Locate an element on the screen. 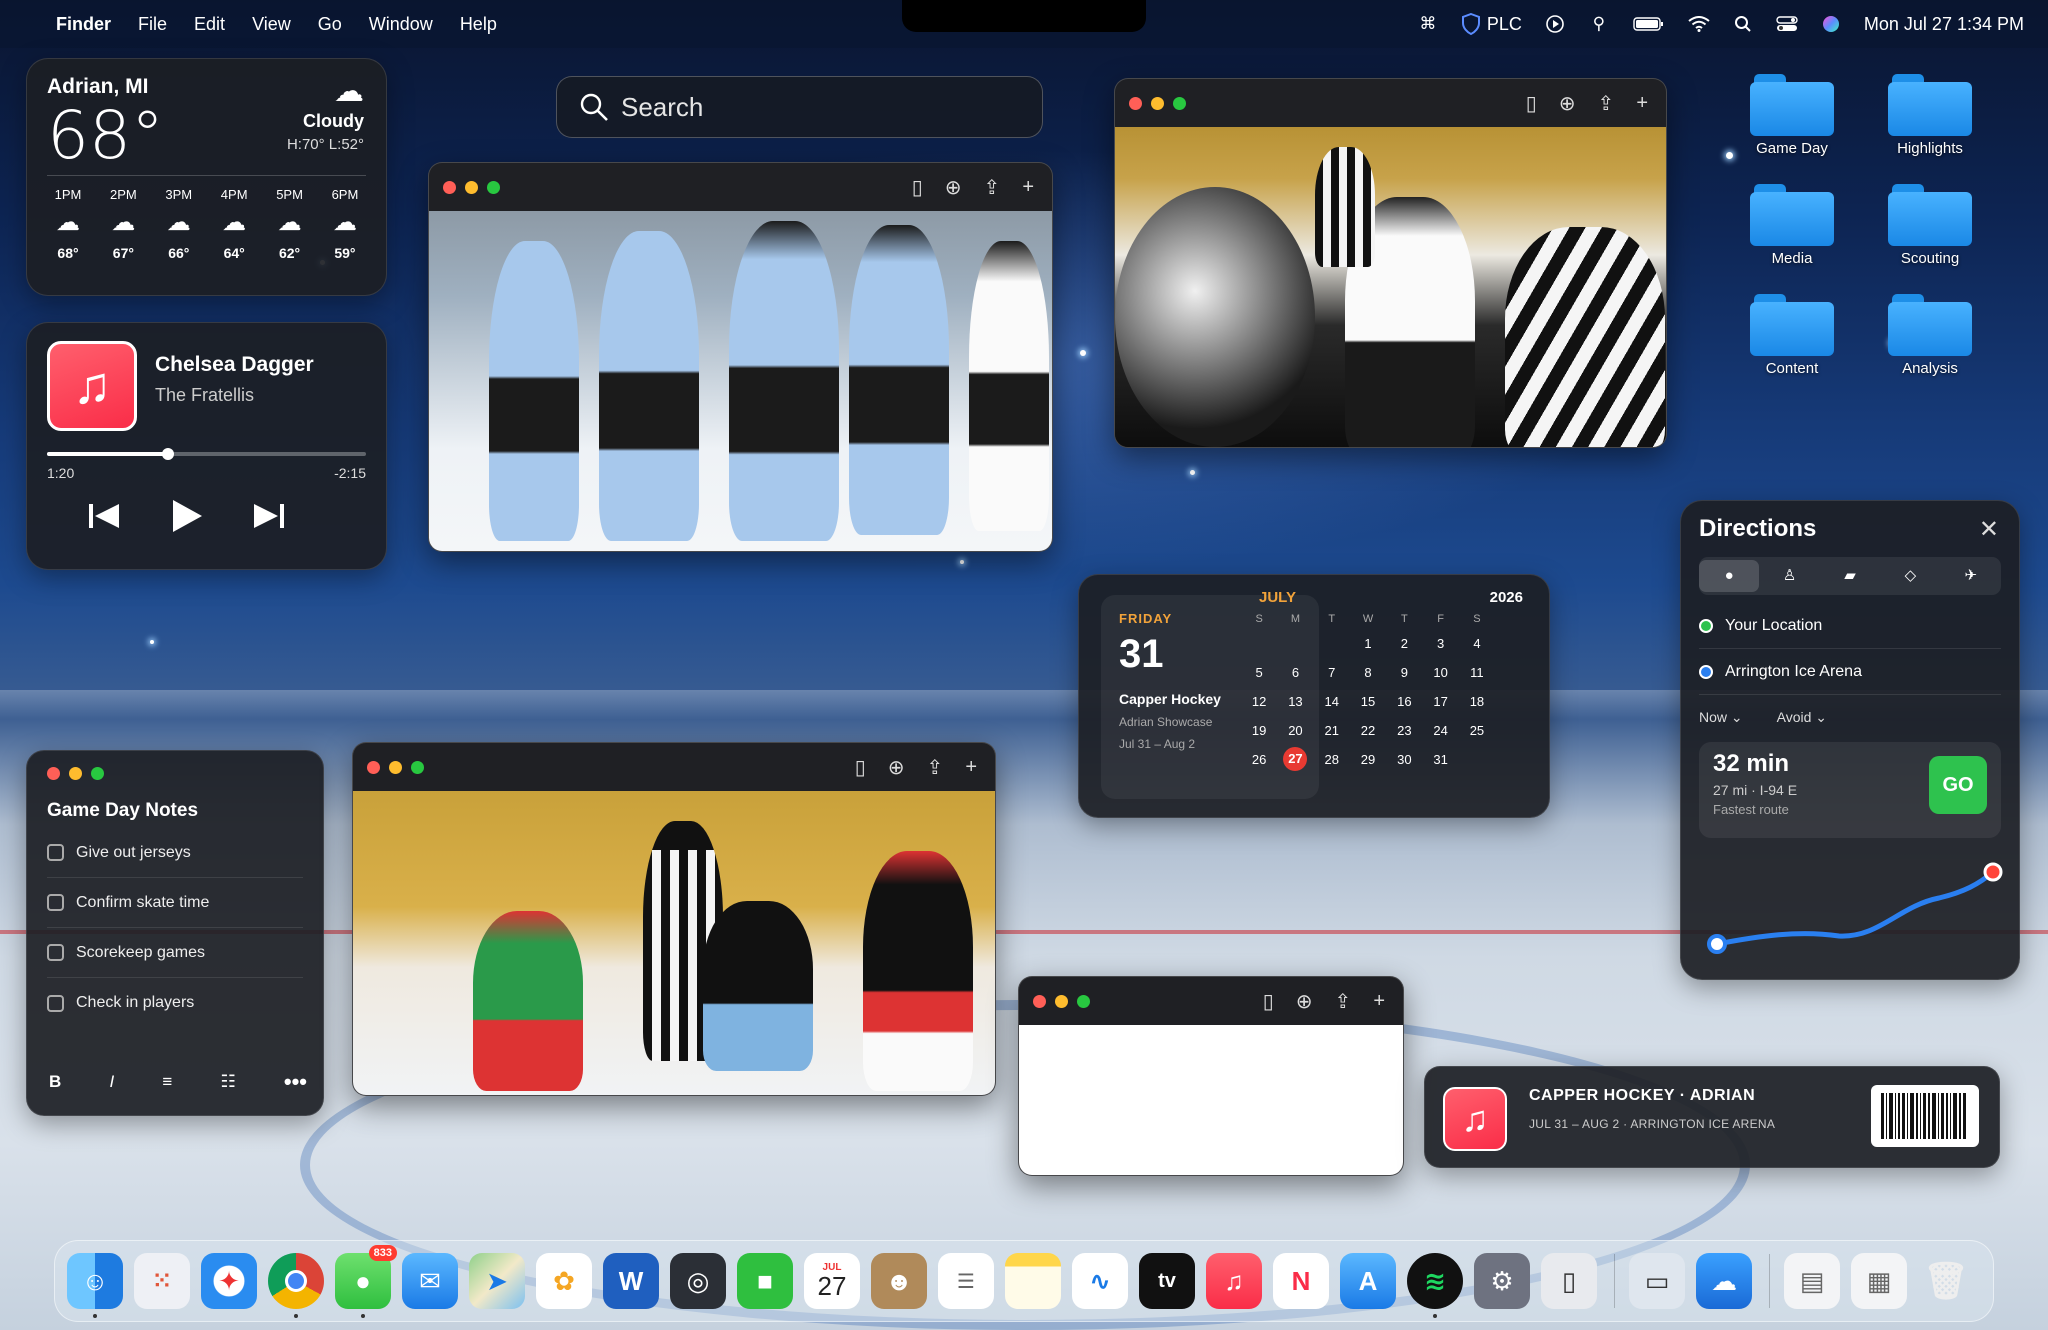  trash-icon: 🗑 is located at coordinates (1946, 1281).